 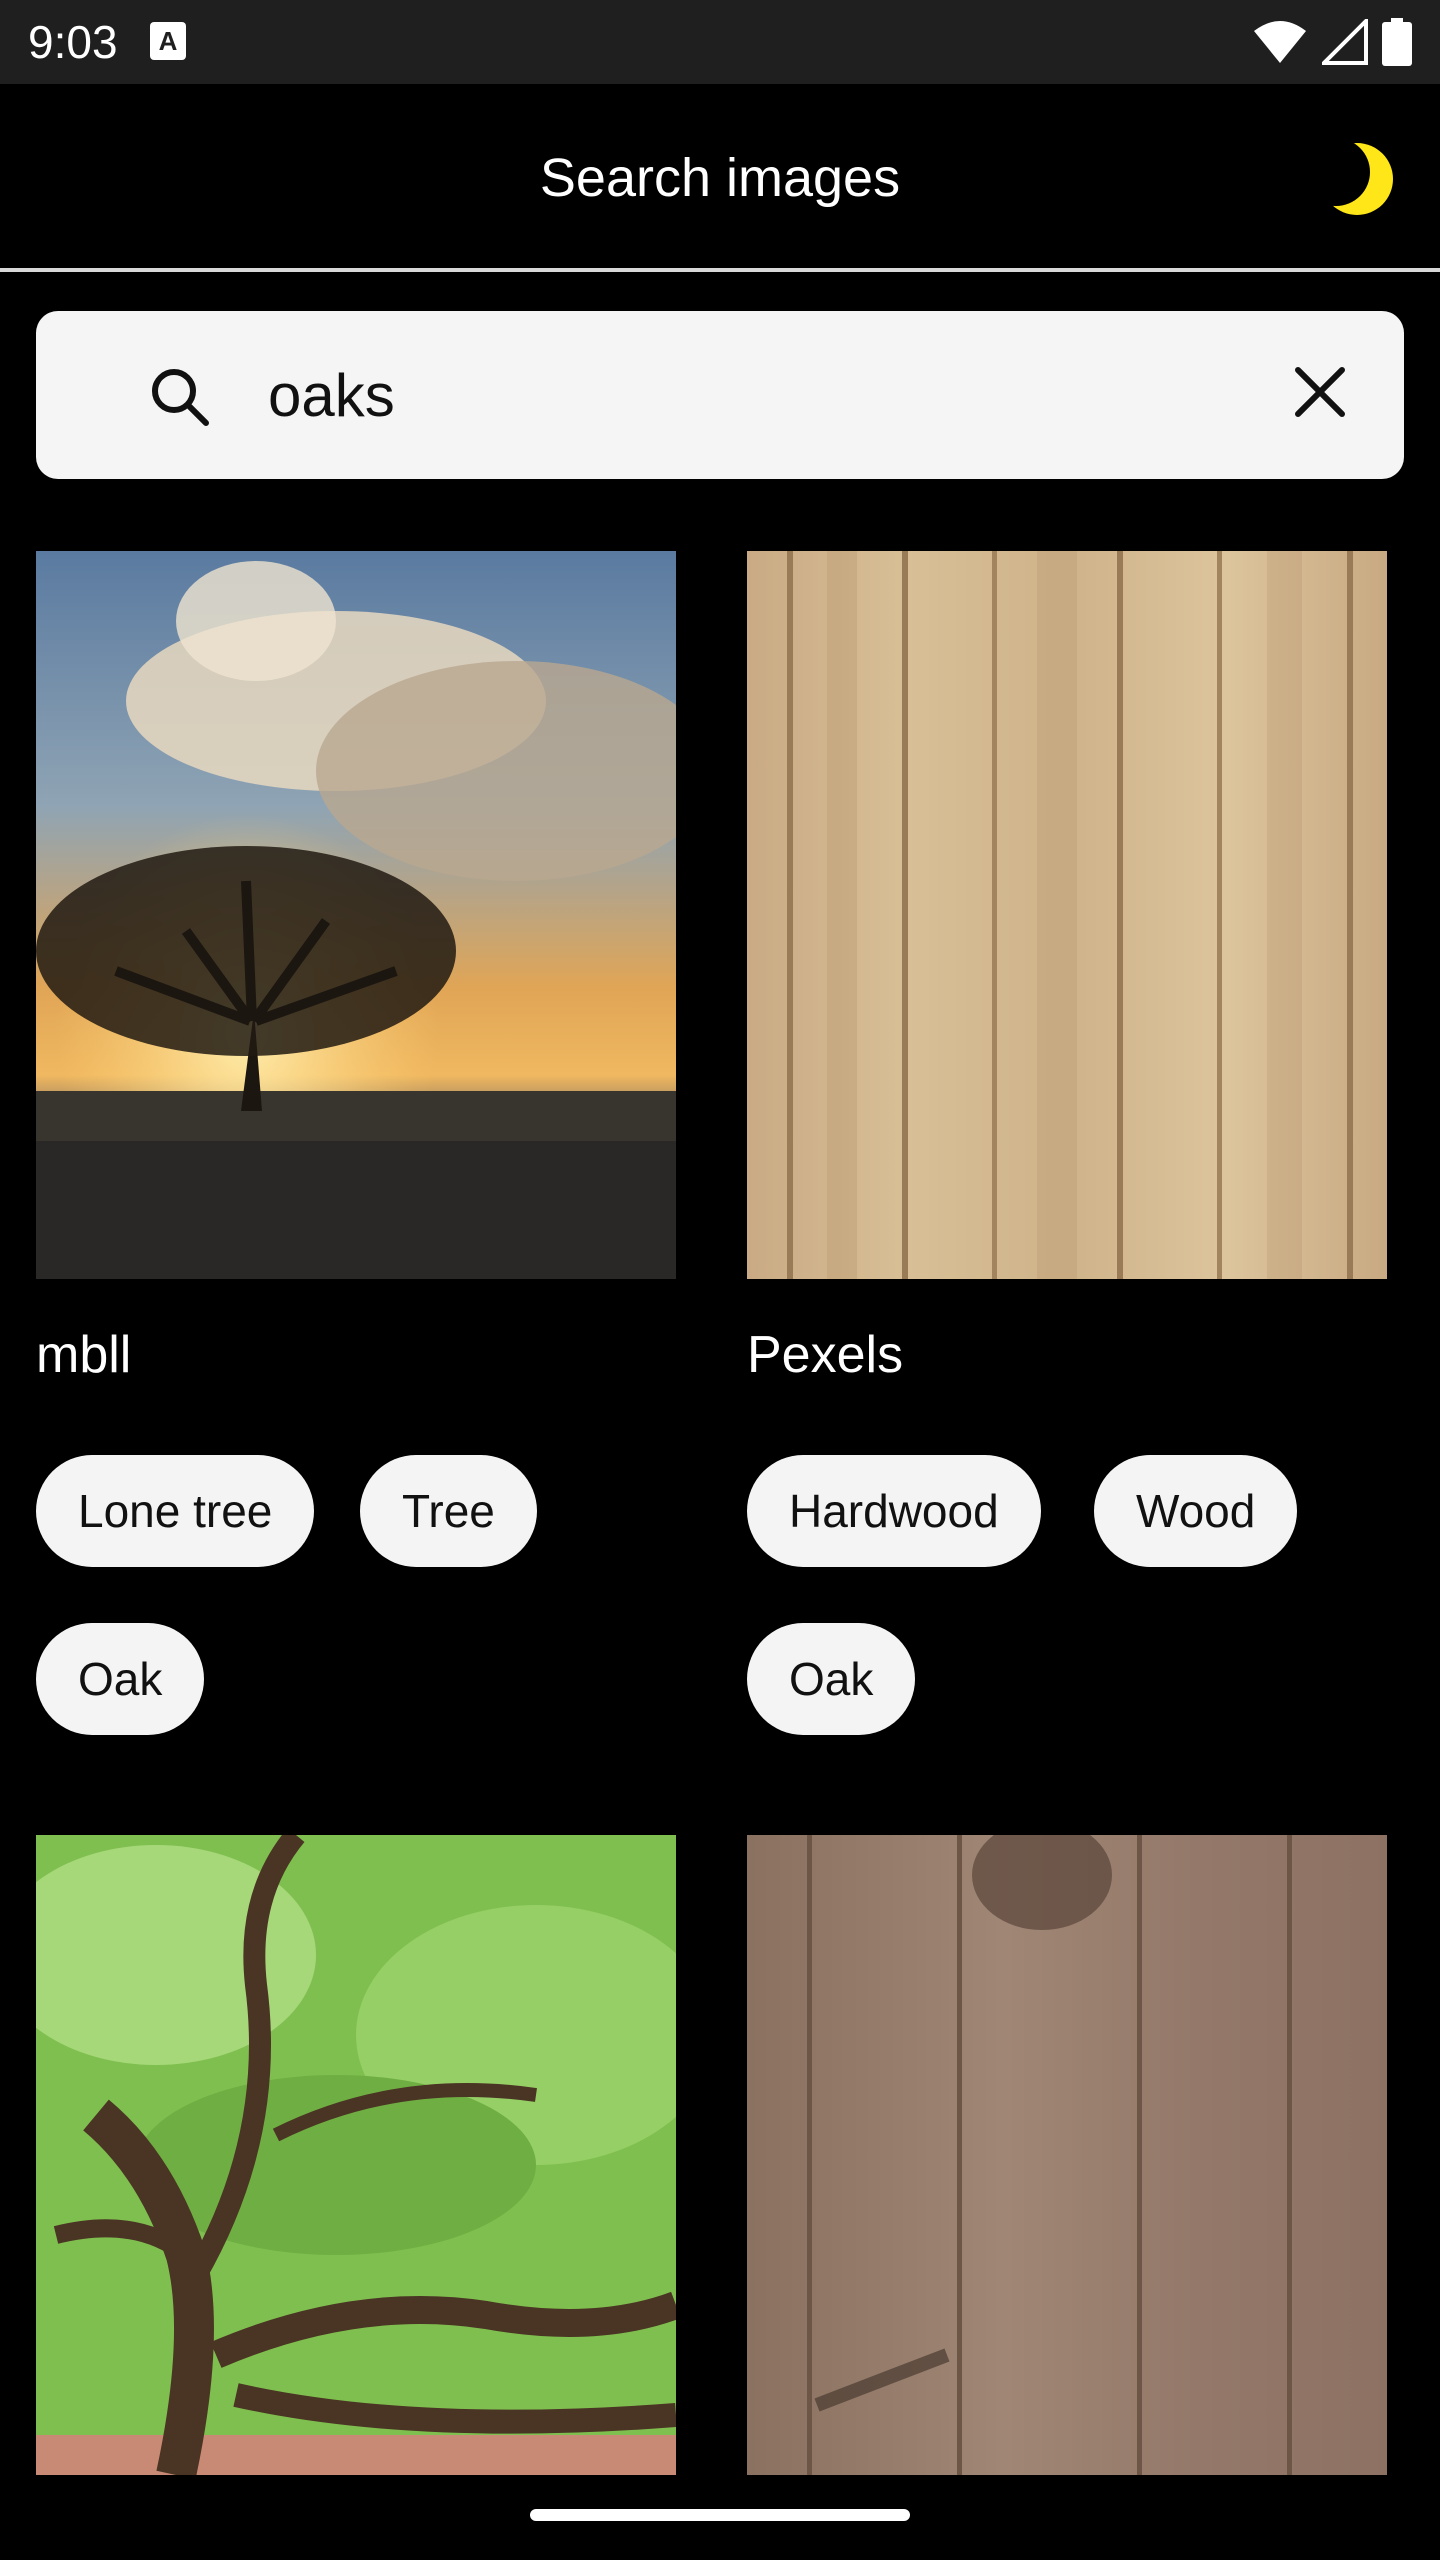 What do you see at coordinates (84, 1355) in the screenshot?
I see `result-author: mbll` at bounding box center [84, 1355].